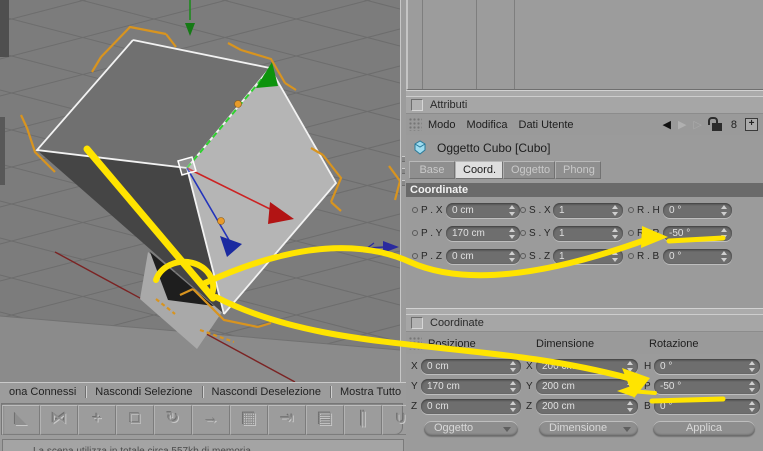  I want to click on rp-row: R . P -50 °, so click(680, 233).